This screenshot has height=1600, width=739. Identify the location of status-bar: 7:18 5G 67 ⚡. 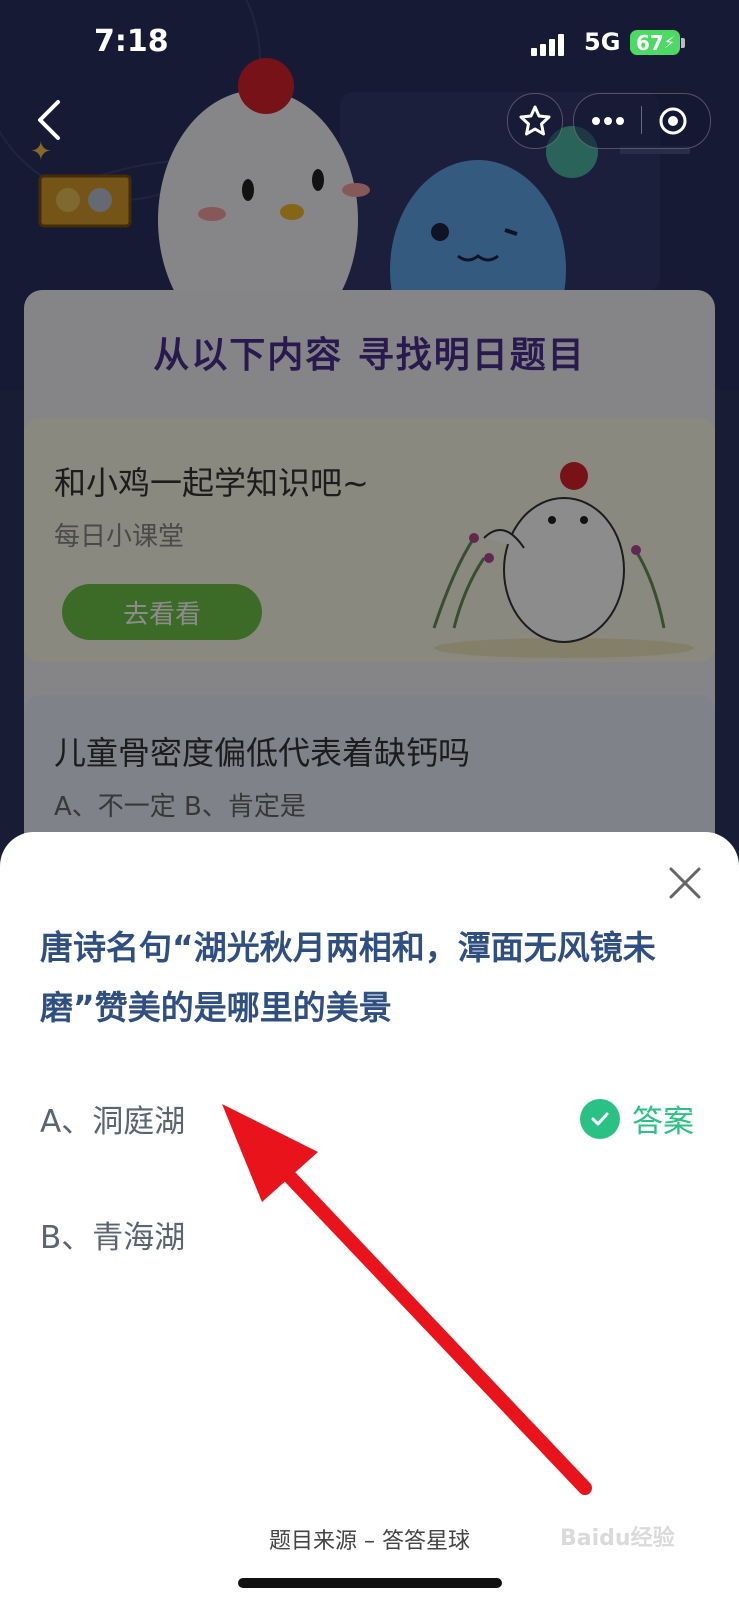
(369, 45).